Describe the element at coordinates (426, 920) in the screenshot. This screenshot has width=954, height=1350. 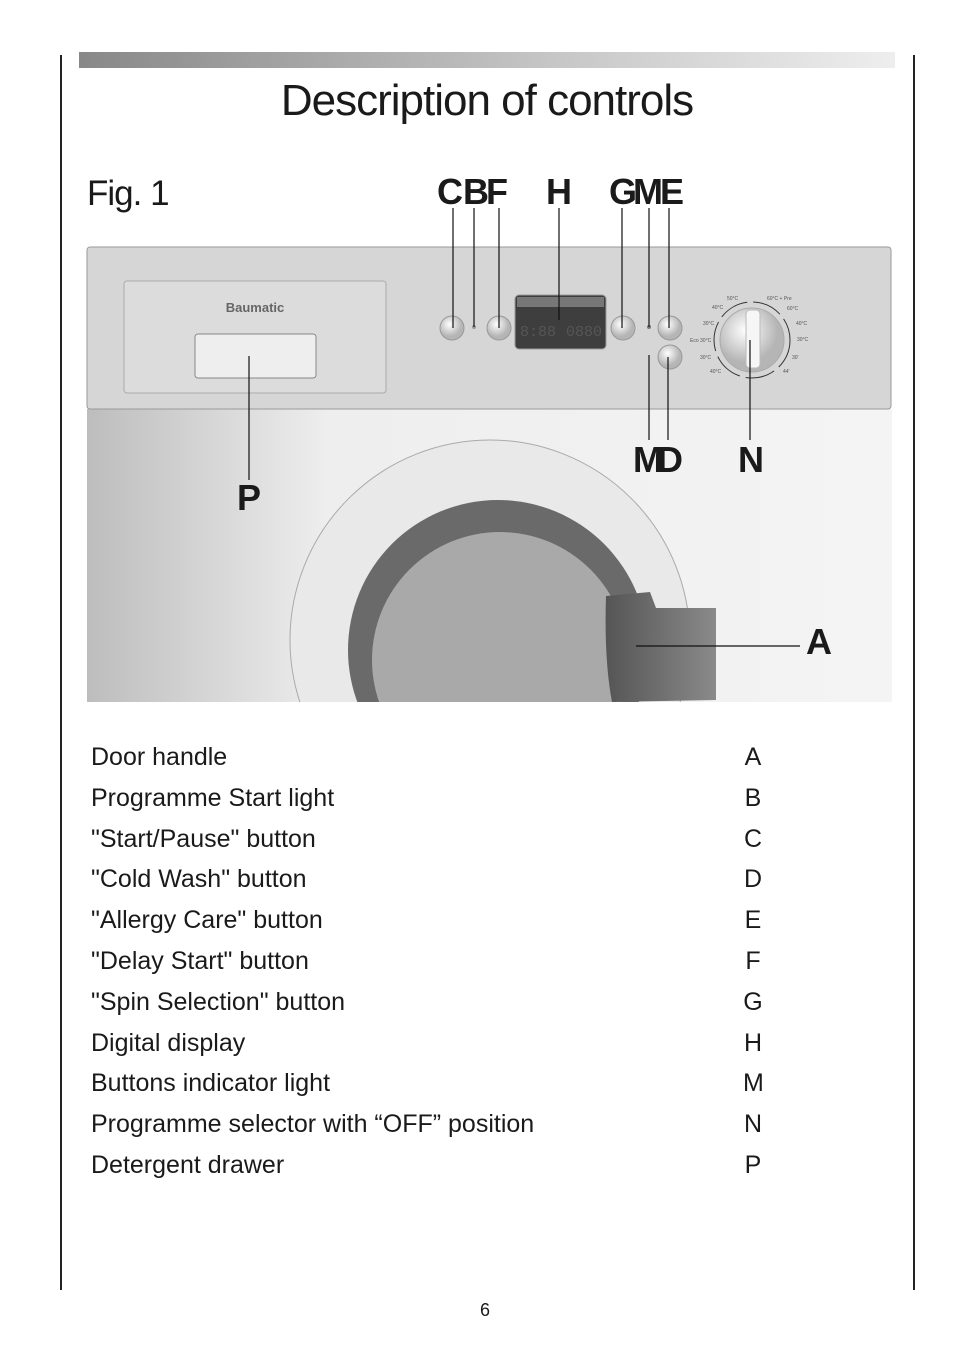
I see `legend-row: "Allergy Care" button E` at that location.